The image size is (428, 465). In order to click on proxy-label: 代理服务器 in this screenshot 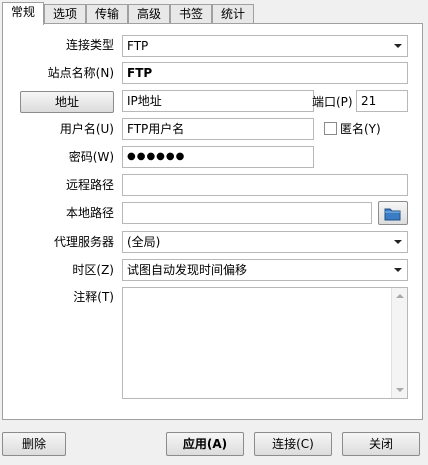, I will do `click(83, 242)`.